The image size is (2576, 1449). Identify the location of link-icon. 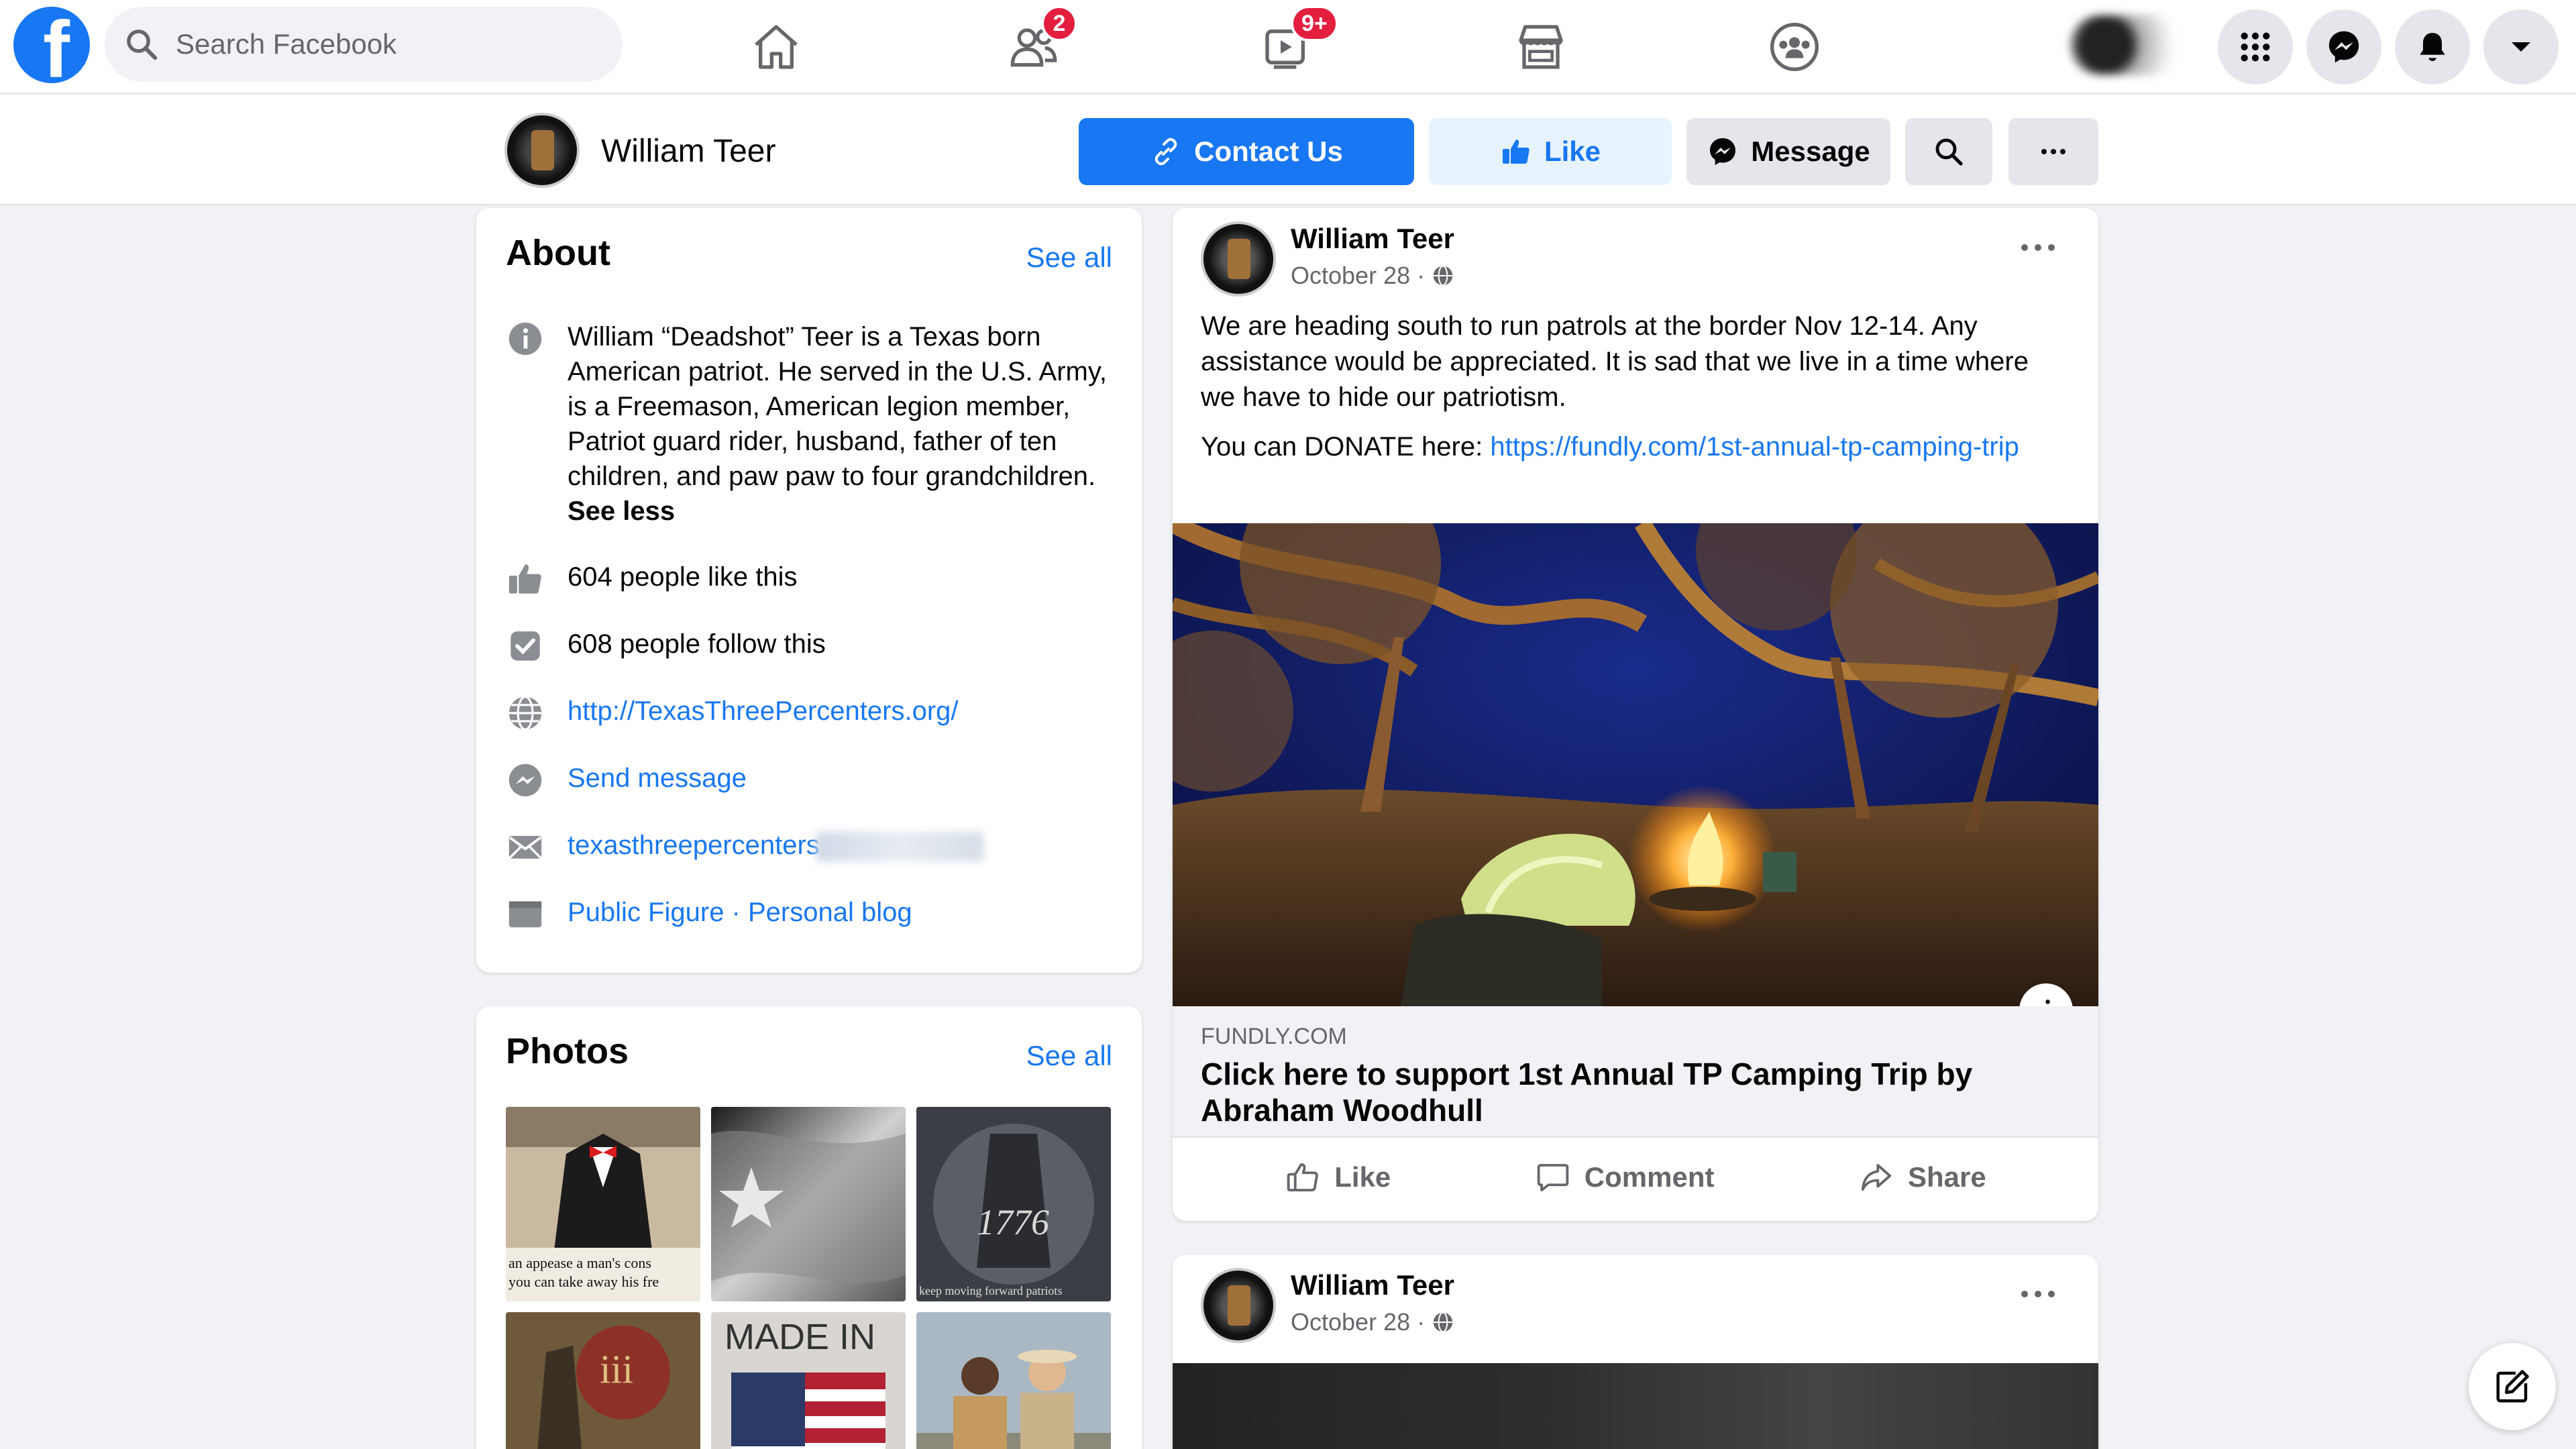
(1166, 152).